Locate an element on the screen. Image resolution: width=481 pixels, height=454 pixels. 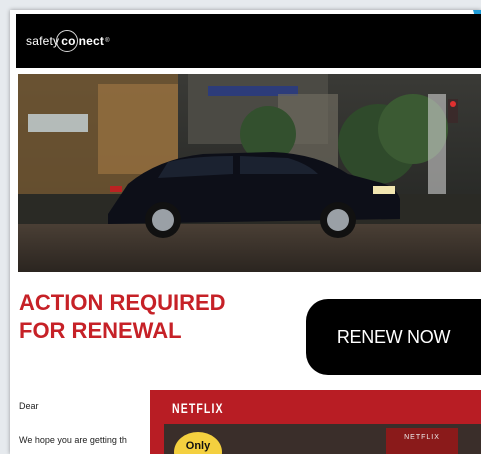
brand-logo: safety co nect ® is located at coordinates (68, 41).